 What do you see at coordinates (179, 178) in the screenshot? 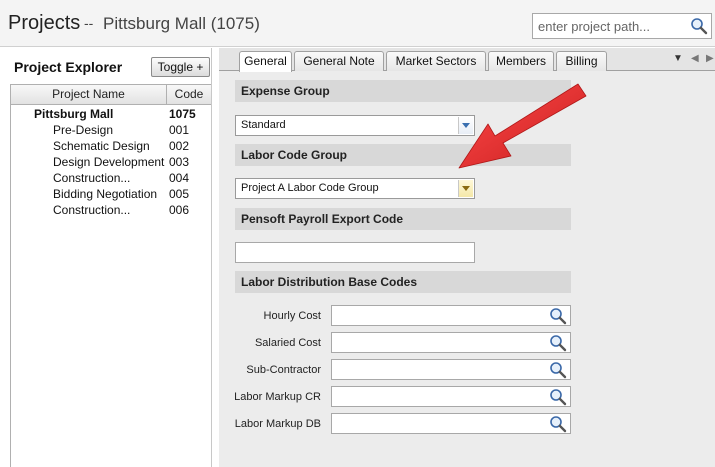
I see `tree-row-code: 004` at bounding box center [179, 178].